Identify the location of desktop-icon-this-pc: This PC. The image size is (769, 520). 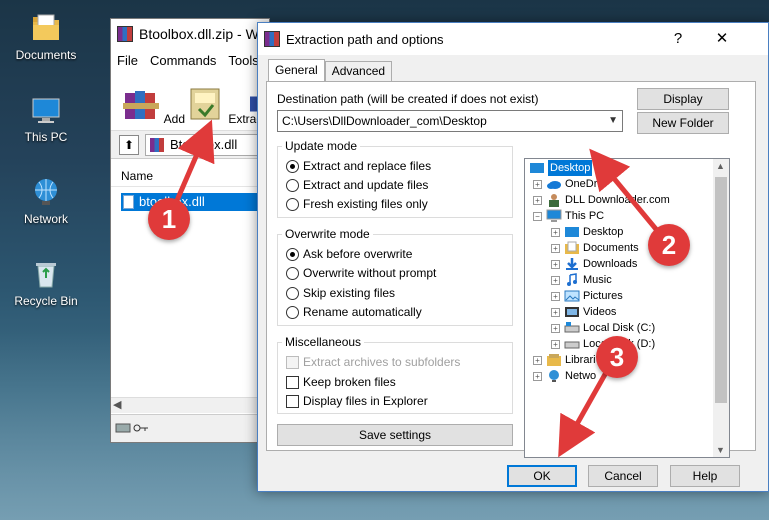
(46, 119).